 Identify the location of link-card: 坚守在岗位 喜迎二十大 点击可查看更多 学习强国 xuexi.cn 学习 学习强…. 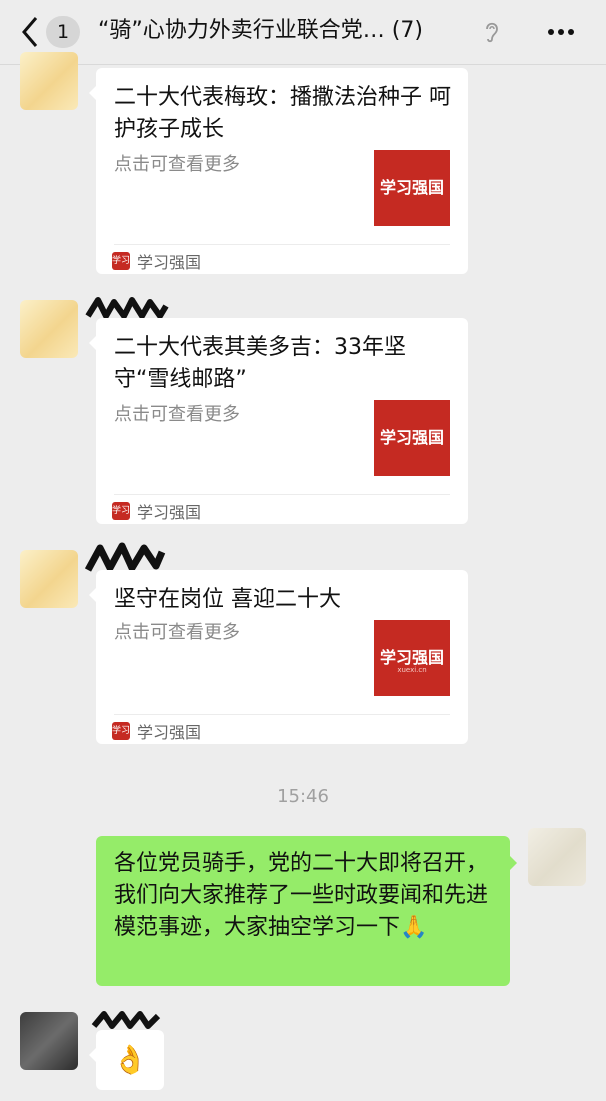
(278, 657).